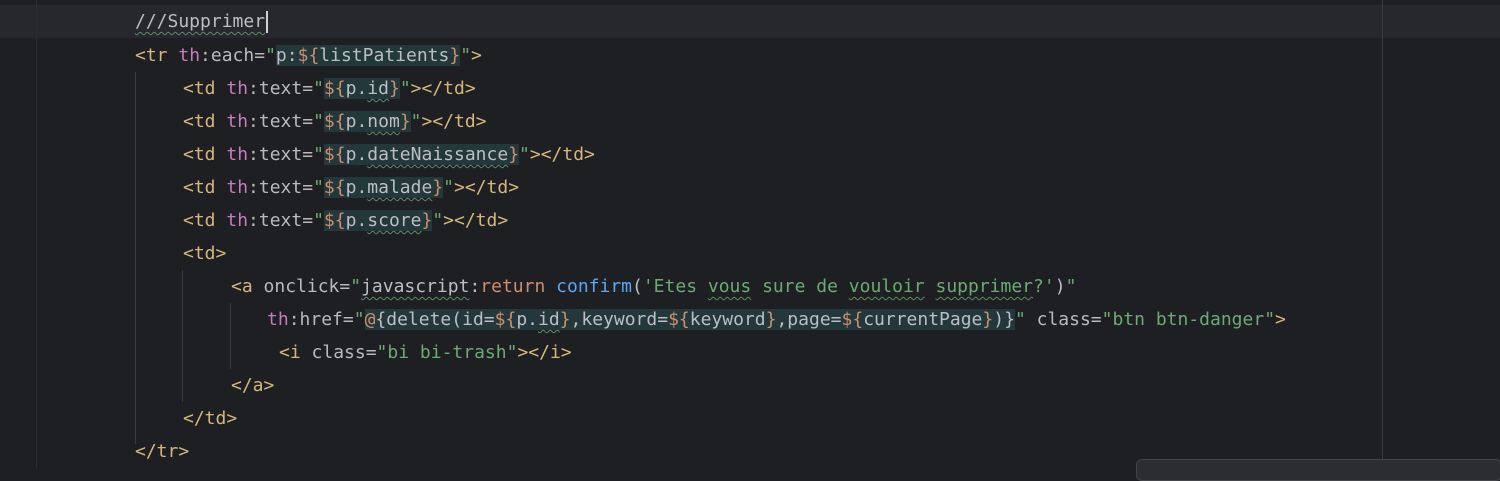 This screenshot has height=481, width=1500. What do you see at coordinates (400, 187) in the screenshot?
I see `code-token: malade` at bounding box center [400, 187].